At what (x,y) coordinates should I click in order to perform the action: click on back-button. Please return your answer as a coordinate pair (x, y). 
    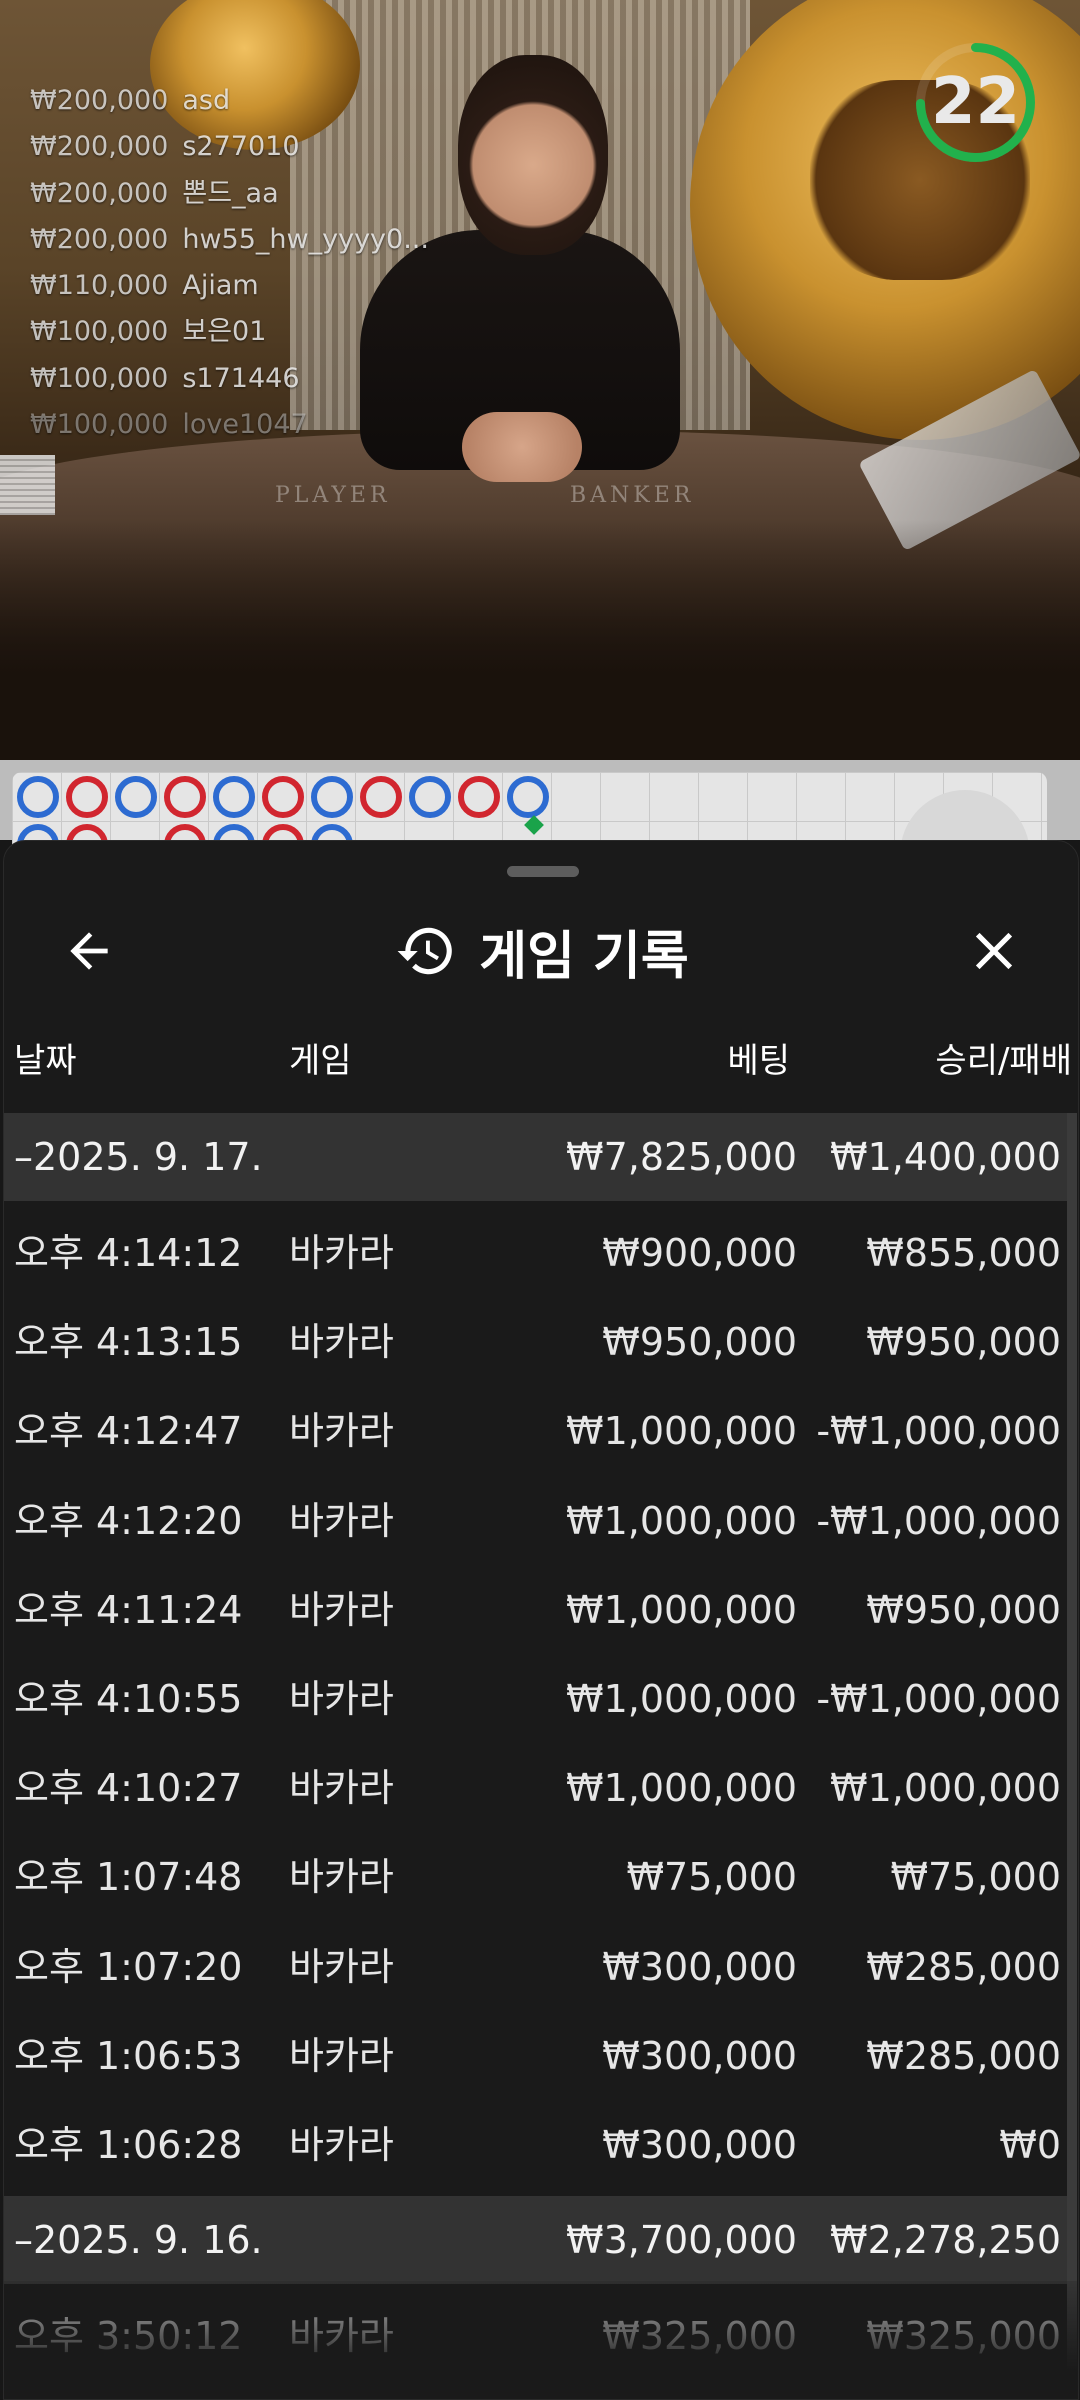
    Looking at the image, I should click on (89, 951).